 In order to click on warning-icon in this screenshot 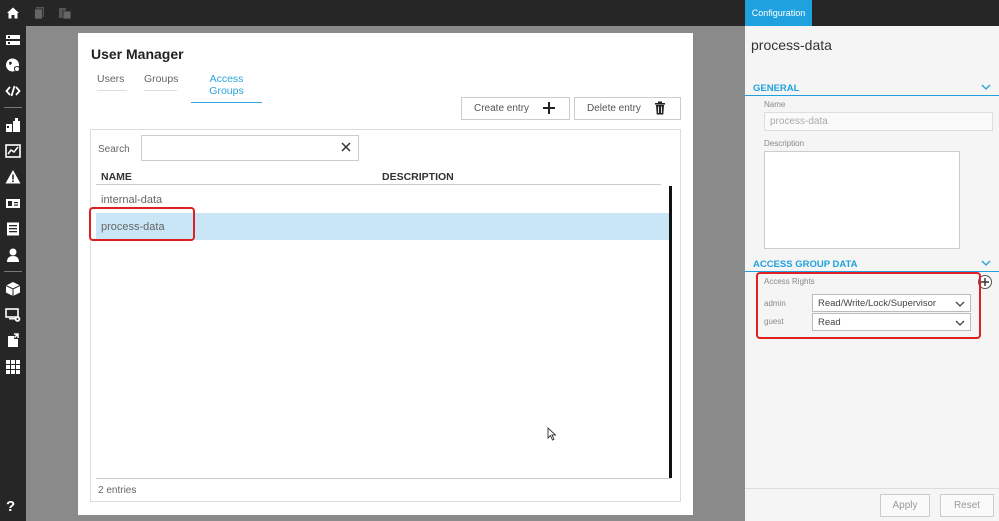, I will do `click(13, 177)`.